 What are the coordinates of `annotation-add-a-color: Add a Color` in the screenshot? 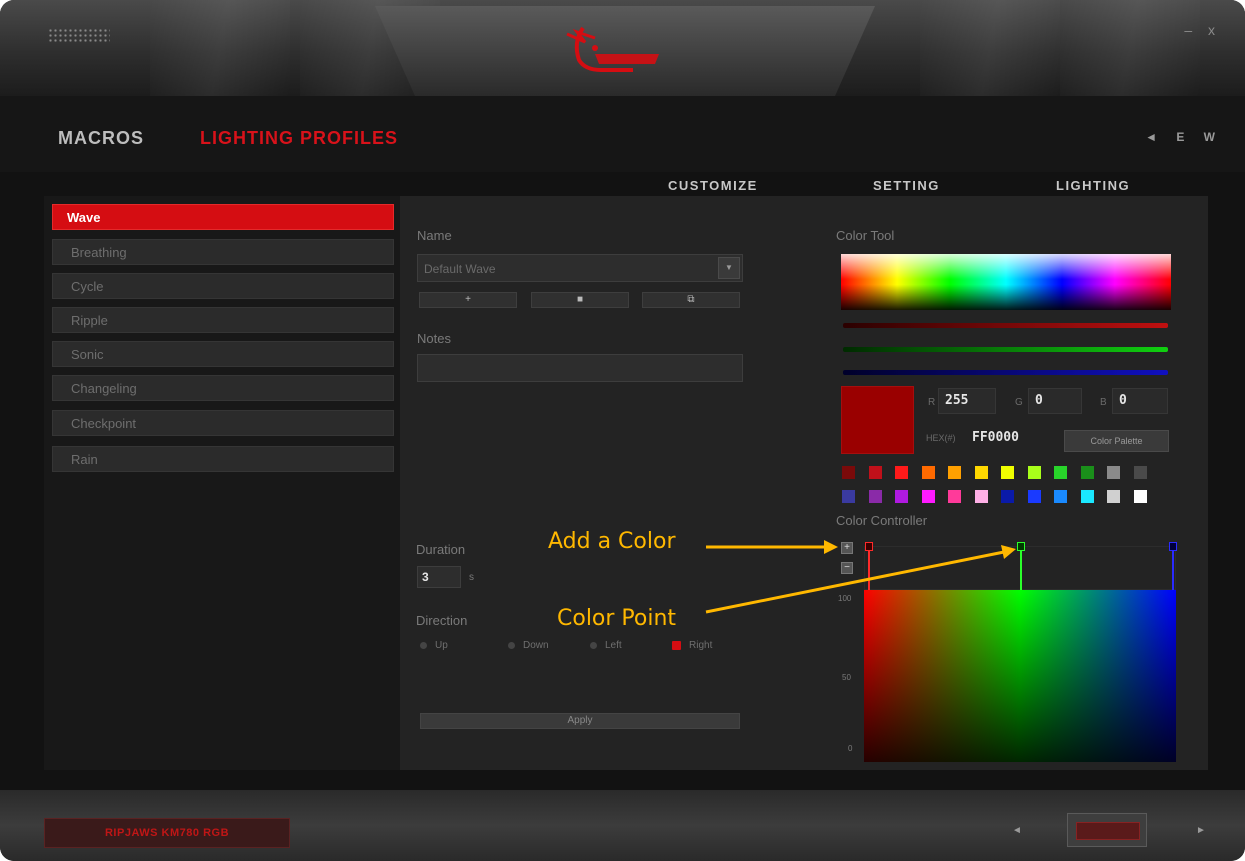 It's located at (612, 541).